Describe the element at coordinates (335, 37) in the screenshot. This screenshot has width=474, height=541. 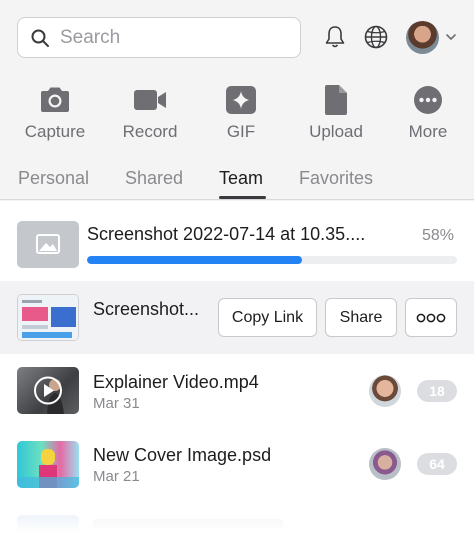
I see `bell-icon` at that location.